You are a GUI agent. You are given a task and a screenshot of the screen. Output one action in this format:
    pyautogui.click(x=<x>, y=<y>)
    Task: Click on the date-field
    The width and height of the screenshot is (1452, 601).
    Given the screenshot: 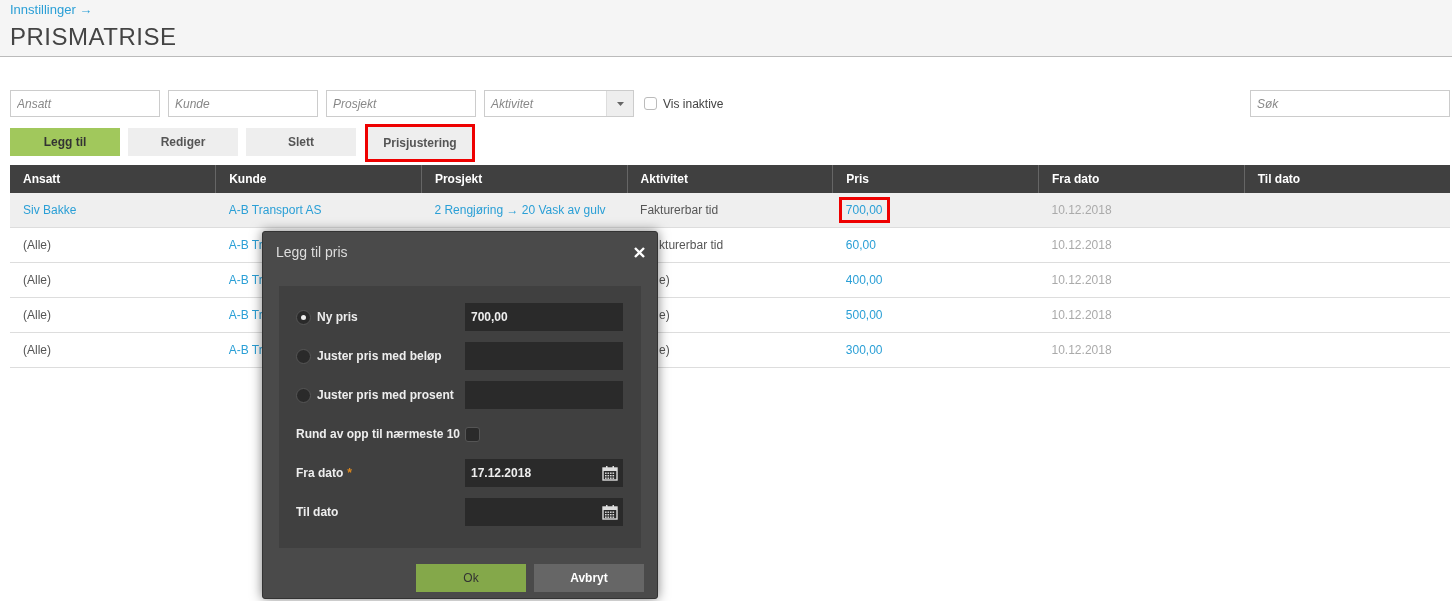 What is the action you would take?
    pyautogui.click(x=544, y=512)
    